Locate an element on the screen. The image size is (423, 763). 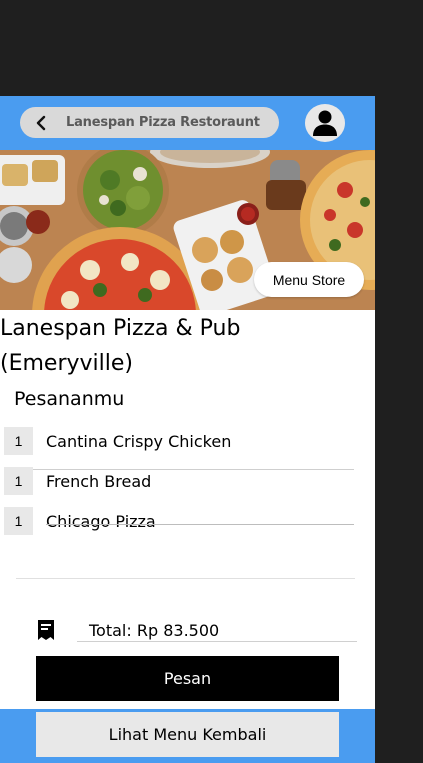
item-name: French Bread is located at coordinates (99, 481).